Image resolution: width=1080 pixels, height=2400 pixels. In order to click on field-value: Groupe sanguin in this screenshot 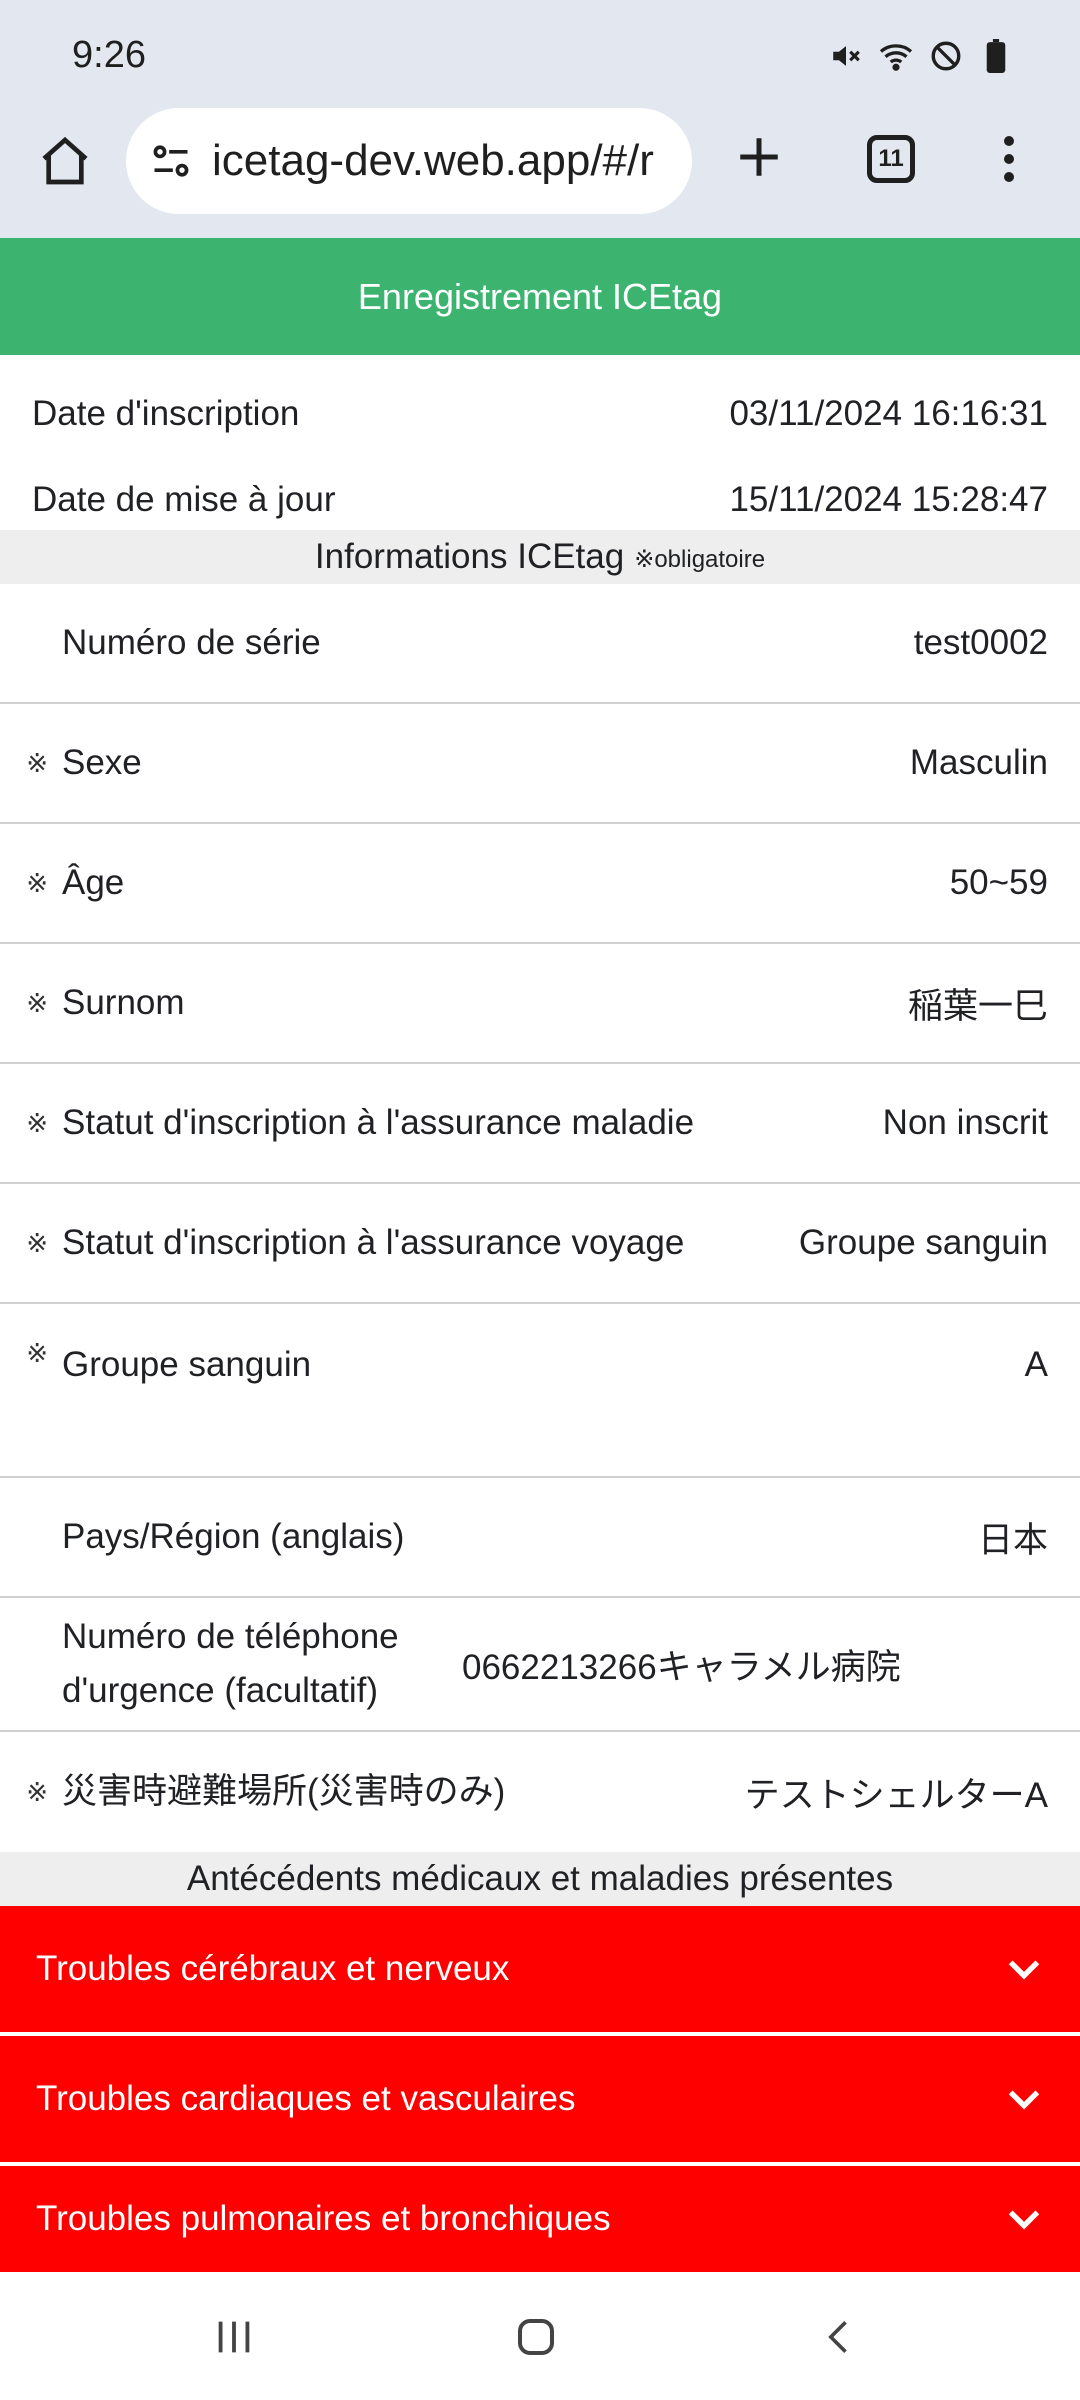, I will do `click(923, 1242)`.